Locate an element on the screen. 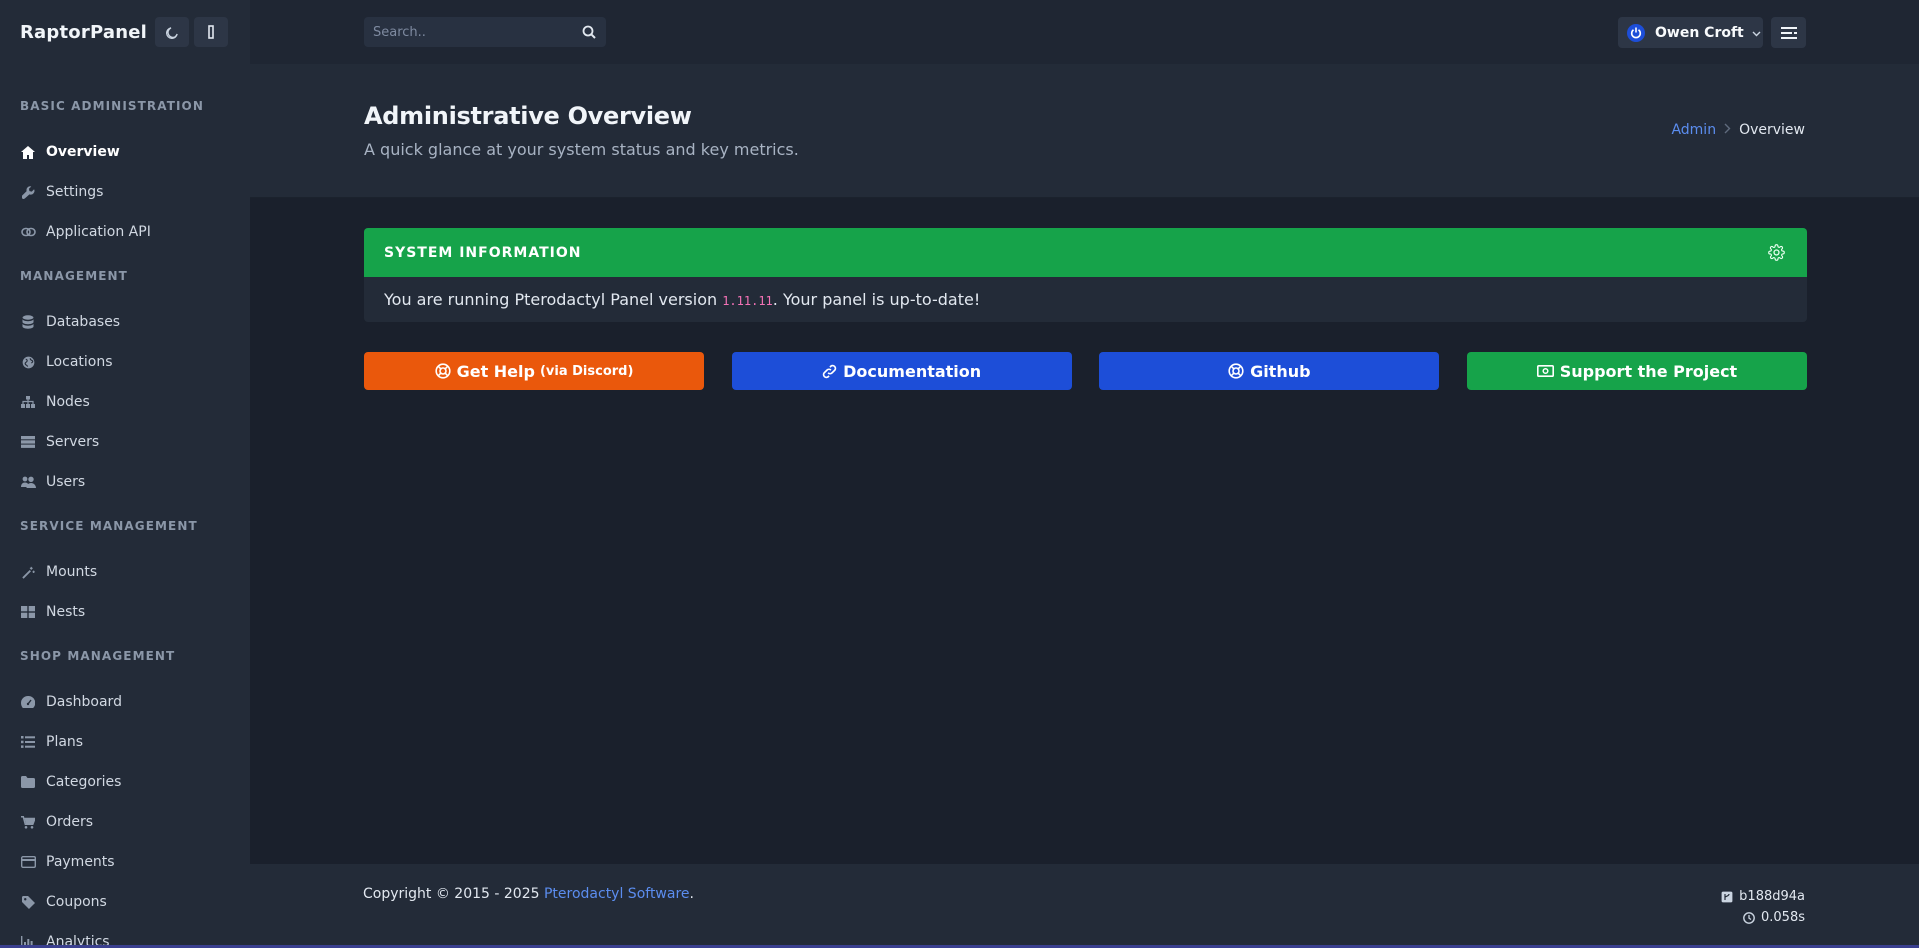 This screenshot has height=948, width=1919. sidebar-item-label: Application API is located at coordinates (98, 232).